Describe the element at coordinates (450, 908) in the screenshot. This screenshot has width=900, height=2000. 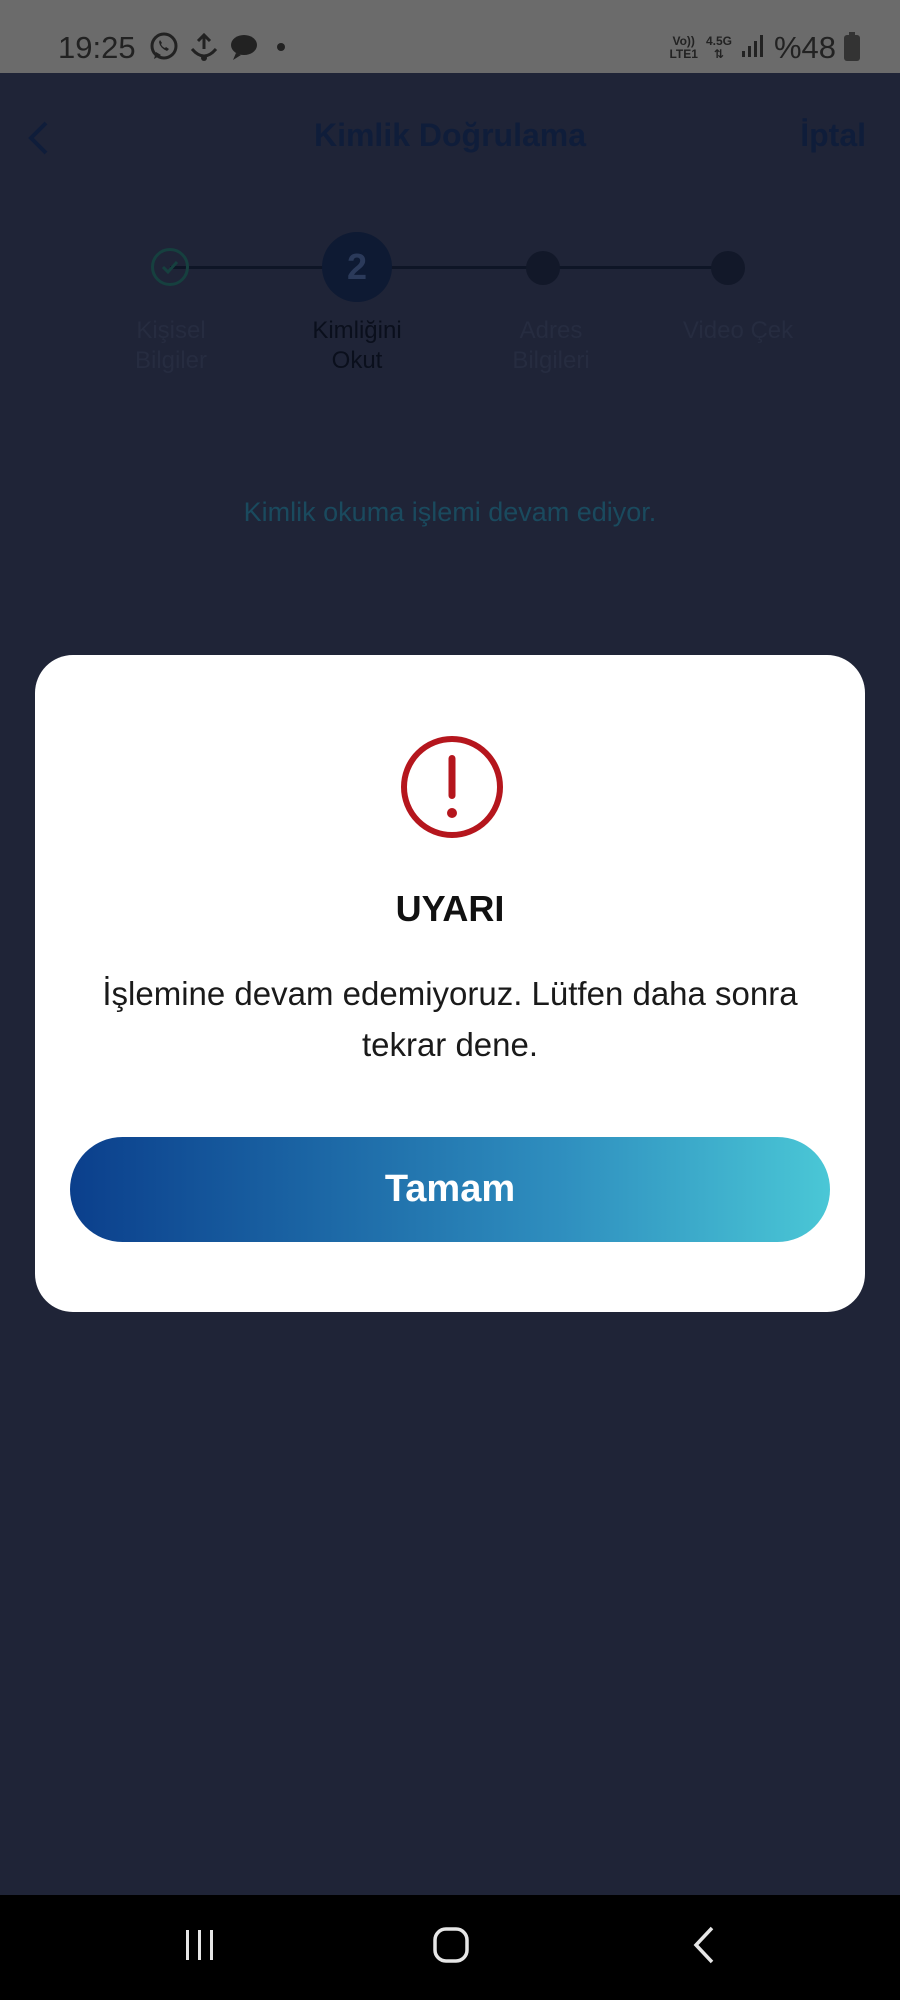
I see `dialog-title: UYARI` at that location.